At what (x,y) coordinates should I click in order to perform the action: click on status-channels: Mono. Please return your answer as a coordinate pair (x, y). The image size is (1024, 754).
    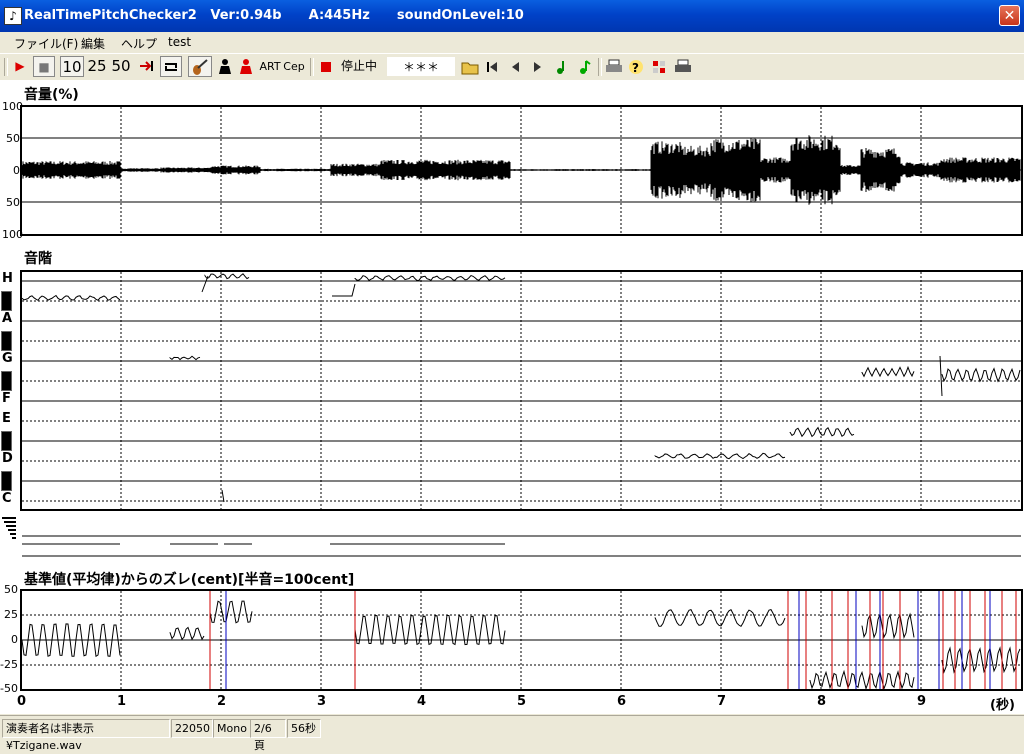
    Looking at the image, I should click on (232, 728).